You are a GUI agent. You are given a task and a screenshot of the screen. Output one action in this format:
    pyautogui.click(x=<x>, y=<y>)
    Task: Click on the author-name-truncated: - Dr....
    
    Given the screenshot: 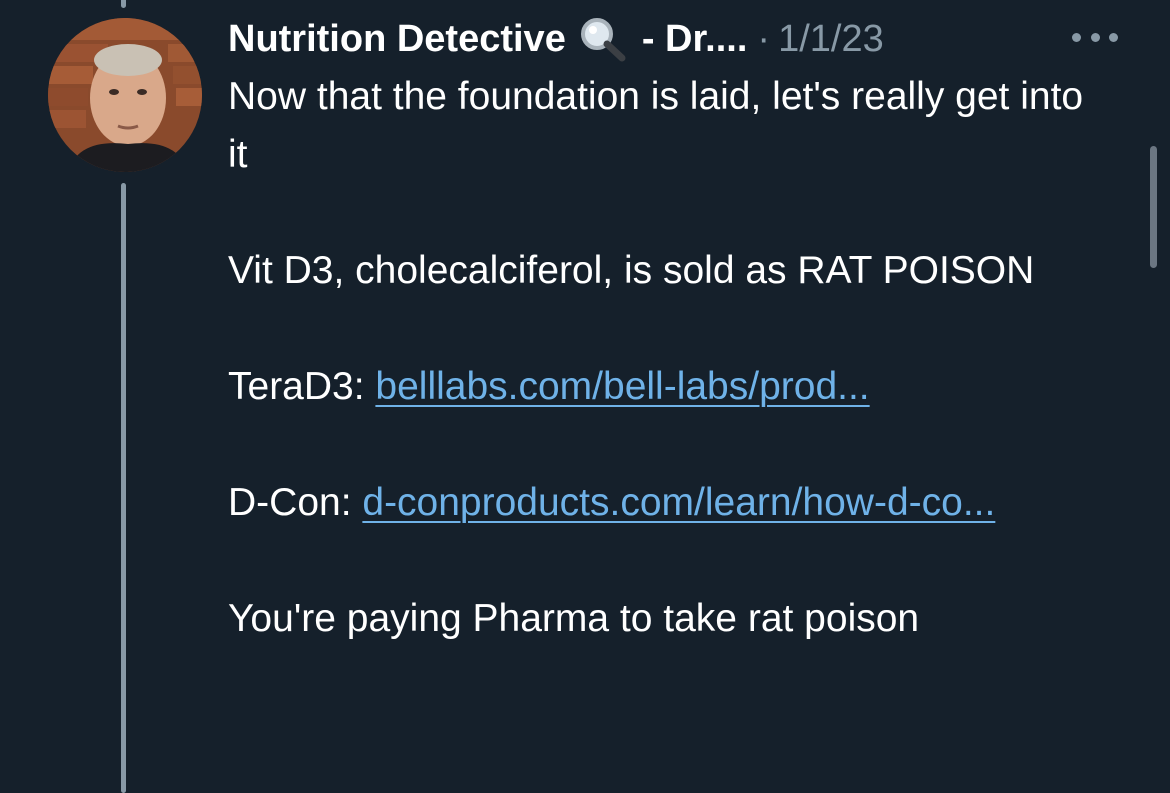 What is the action you would take?
    pyautogui.click(x=695, y=39)
    